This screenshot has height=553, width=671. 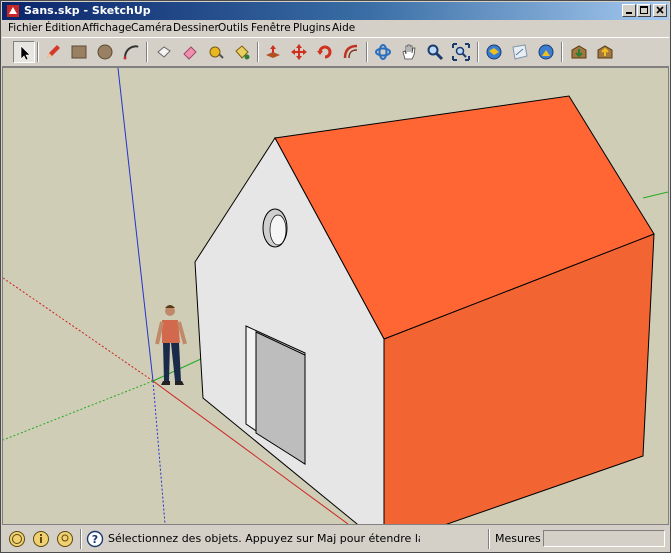 I want to click on zoom-extents-icon, so click(x=461, y=52).